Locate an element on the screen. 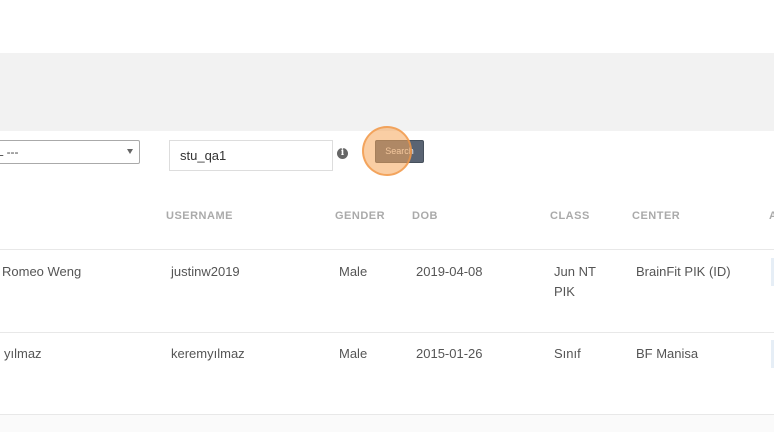 The height and width of the screenshot is (432, 774). cell-name: yılmaz is located at coordinates (23, 353).